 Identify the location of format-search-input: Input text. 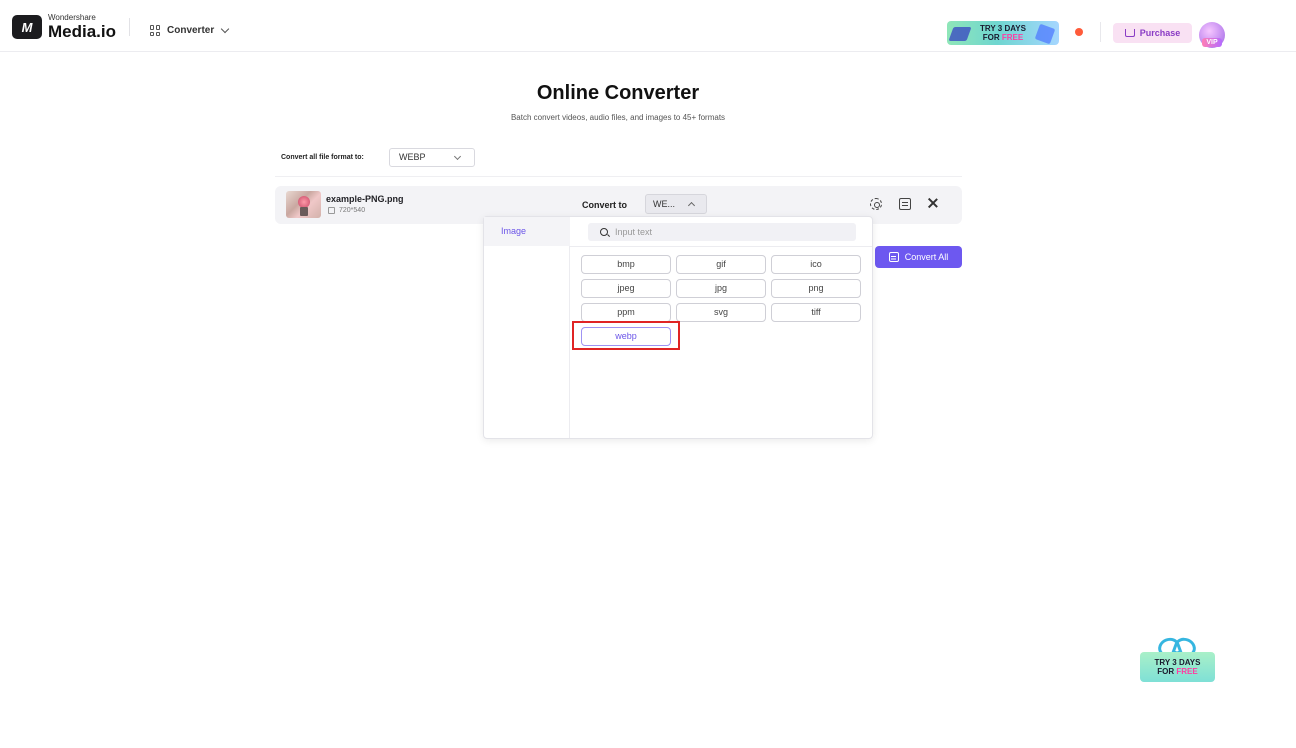
(722, 232).